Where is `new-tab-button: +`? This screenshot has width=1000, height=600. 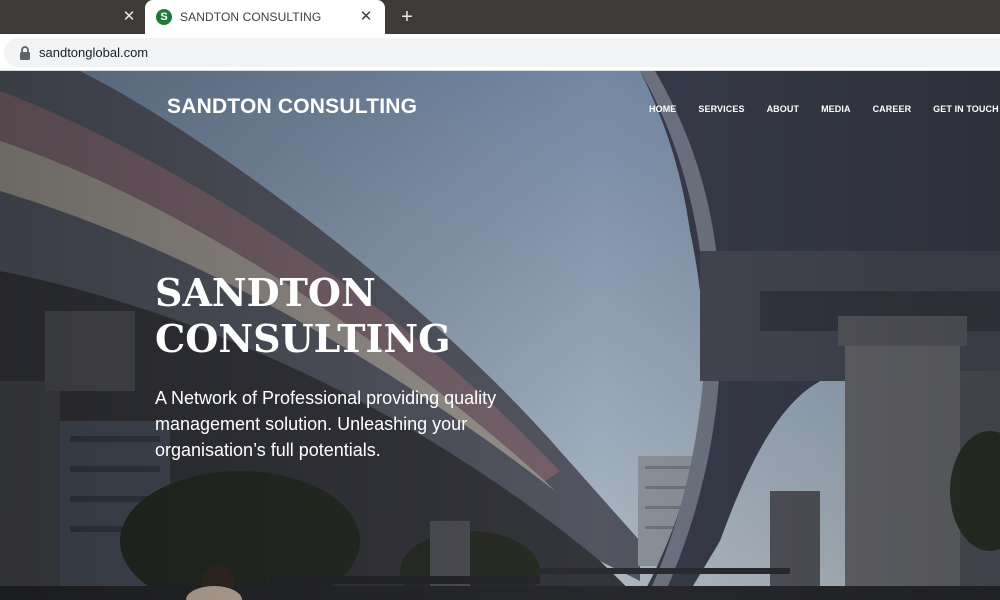 new-tab-button: + is located at coordinates (407, 17).